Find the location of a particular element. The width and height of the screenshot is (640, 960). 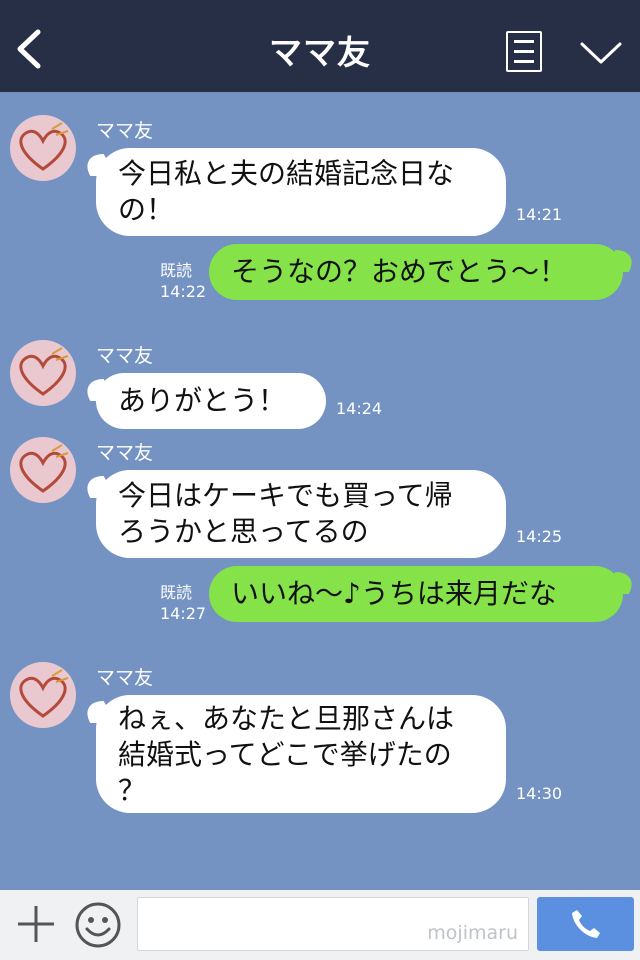

app-header: ママ友 is located at coordinates (320, 46).